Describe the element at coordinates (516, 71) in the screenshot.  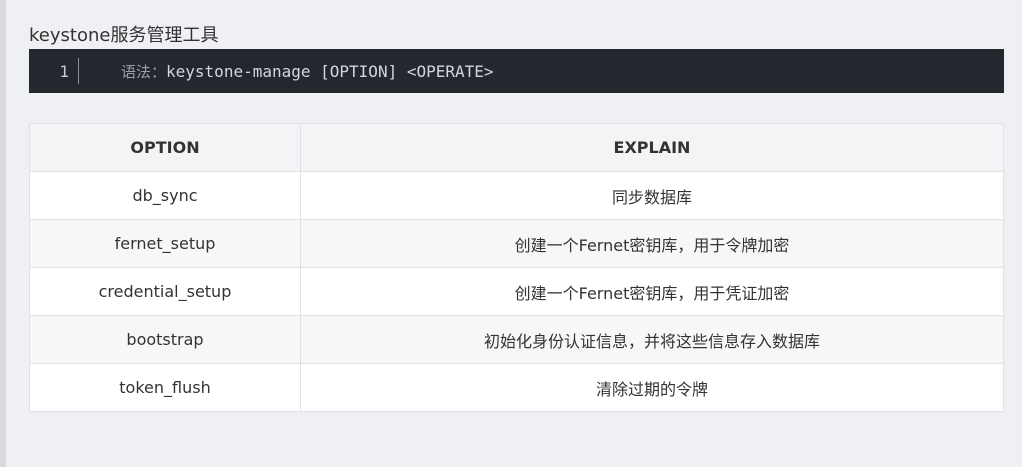
I see `code-block: 1 语法：keystone-manage [OPTION] <OPERATE>` at that location.